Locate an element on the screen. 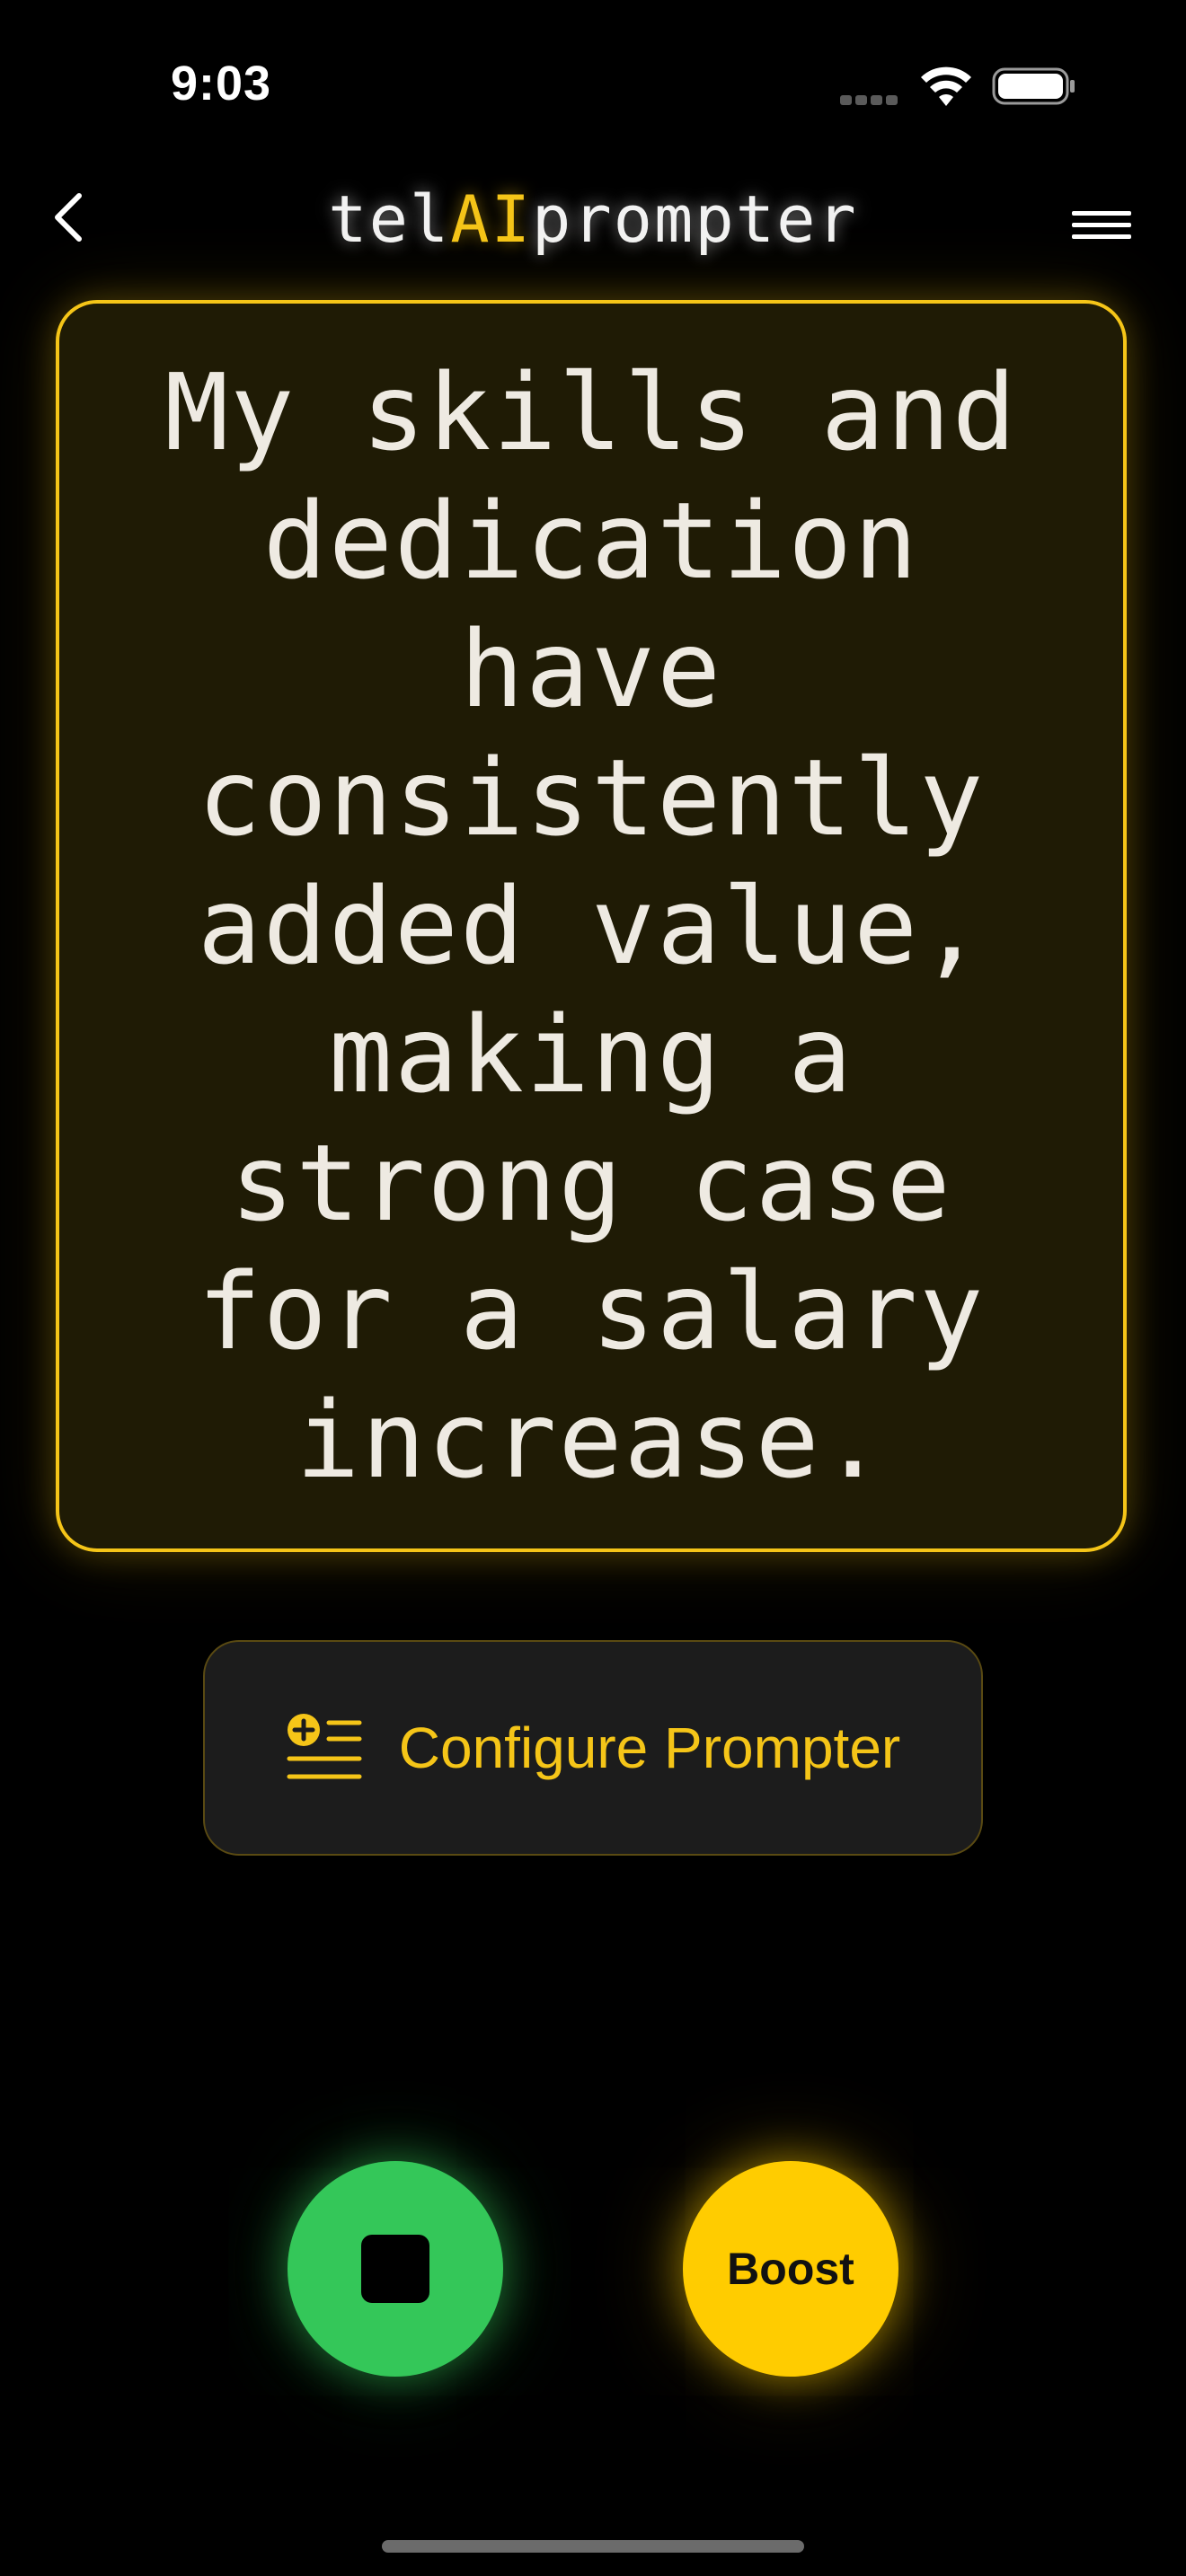 This screenshot has width=1186, height=2576. configure-prompter-label: Configure Prompter is located at coordinates (649, 1748).